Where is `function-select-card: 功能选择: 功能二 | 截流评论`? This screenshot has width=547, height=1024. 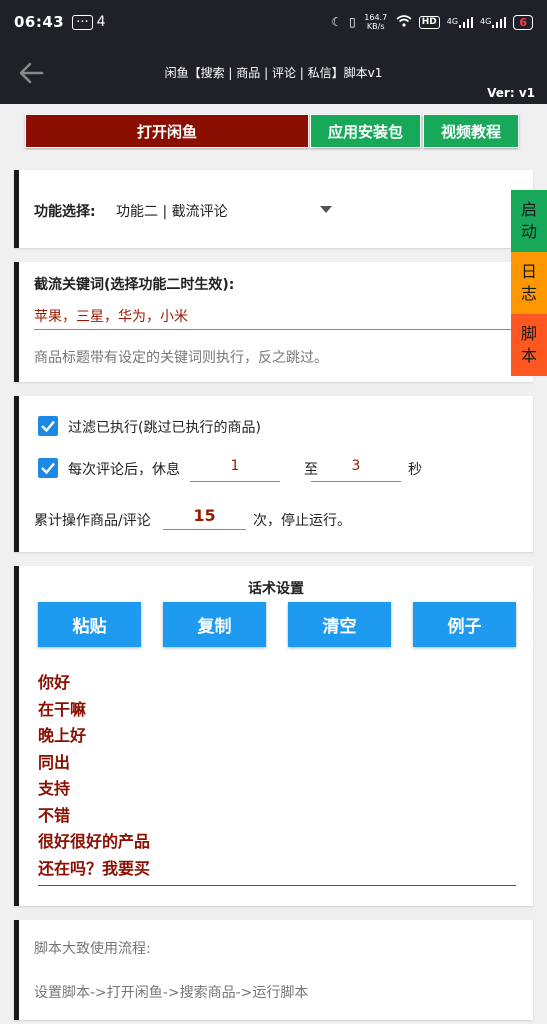
function-select-card: 功能选择: 功能二 | 截流评论 is located at coordinates (273, 209).